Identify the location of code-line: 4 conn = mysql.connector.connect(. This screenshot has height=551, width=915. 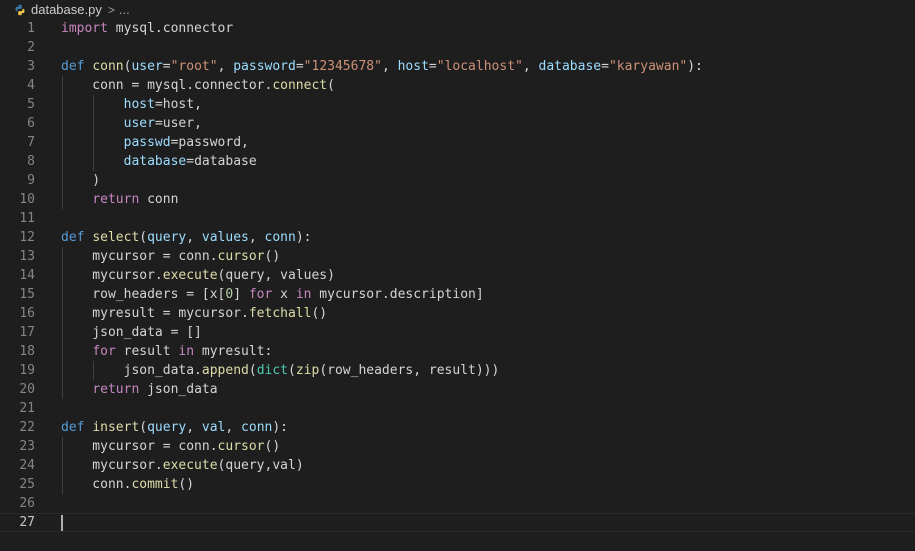
(457, 85).